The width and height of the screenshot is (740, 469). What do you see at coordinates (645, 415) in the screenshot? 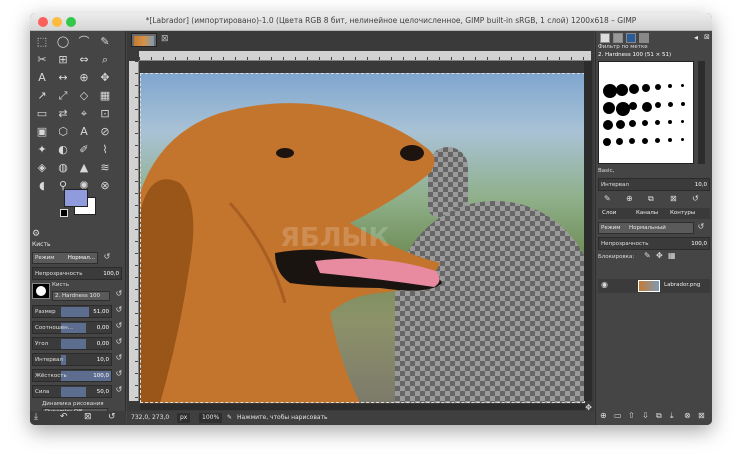
I see `layer-action-icon: ⇩` at bounding box center [645, 415].